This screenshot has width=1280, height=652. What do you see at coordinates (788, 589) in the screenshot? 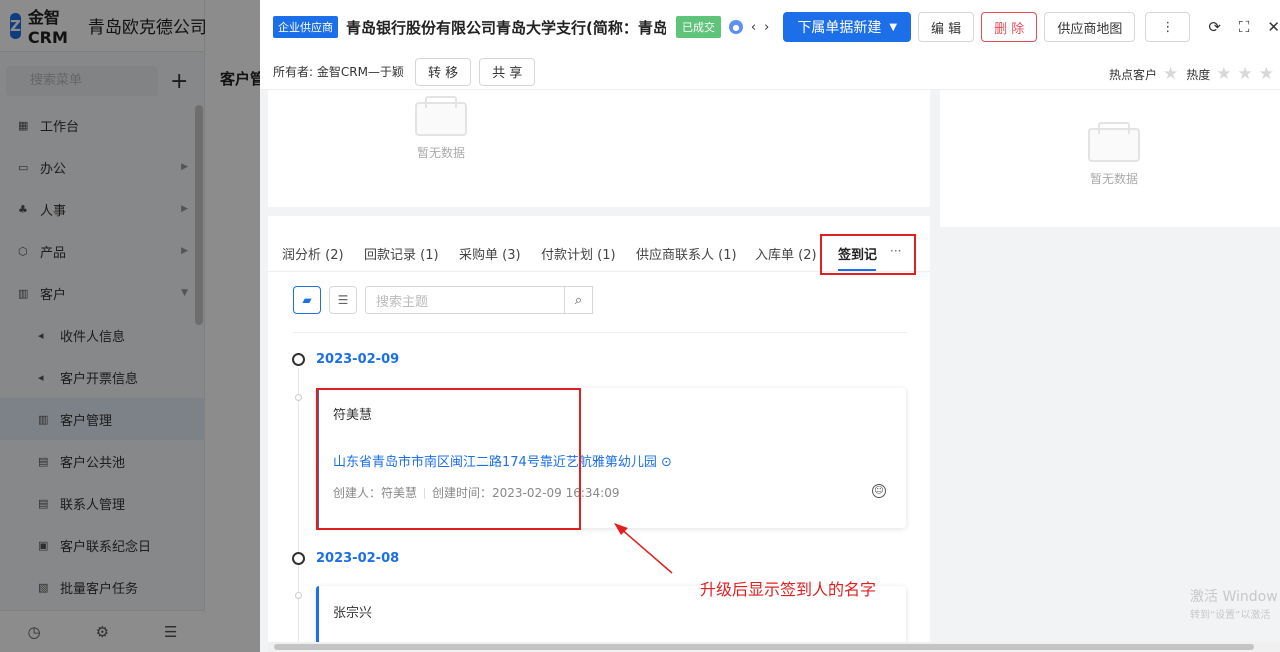
I see `annotation-text: 升级后显示签到人的名字` at bounding box center [788, 589].